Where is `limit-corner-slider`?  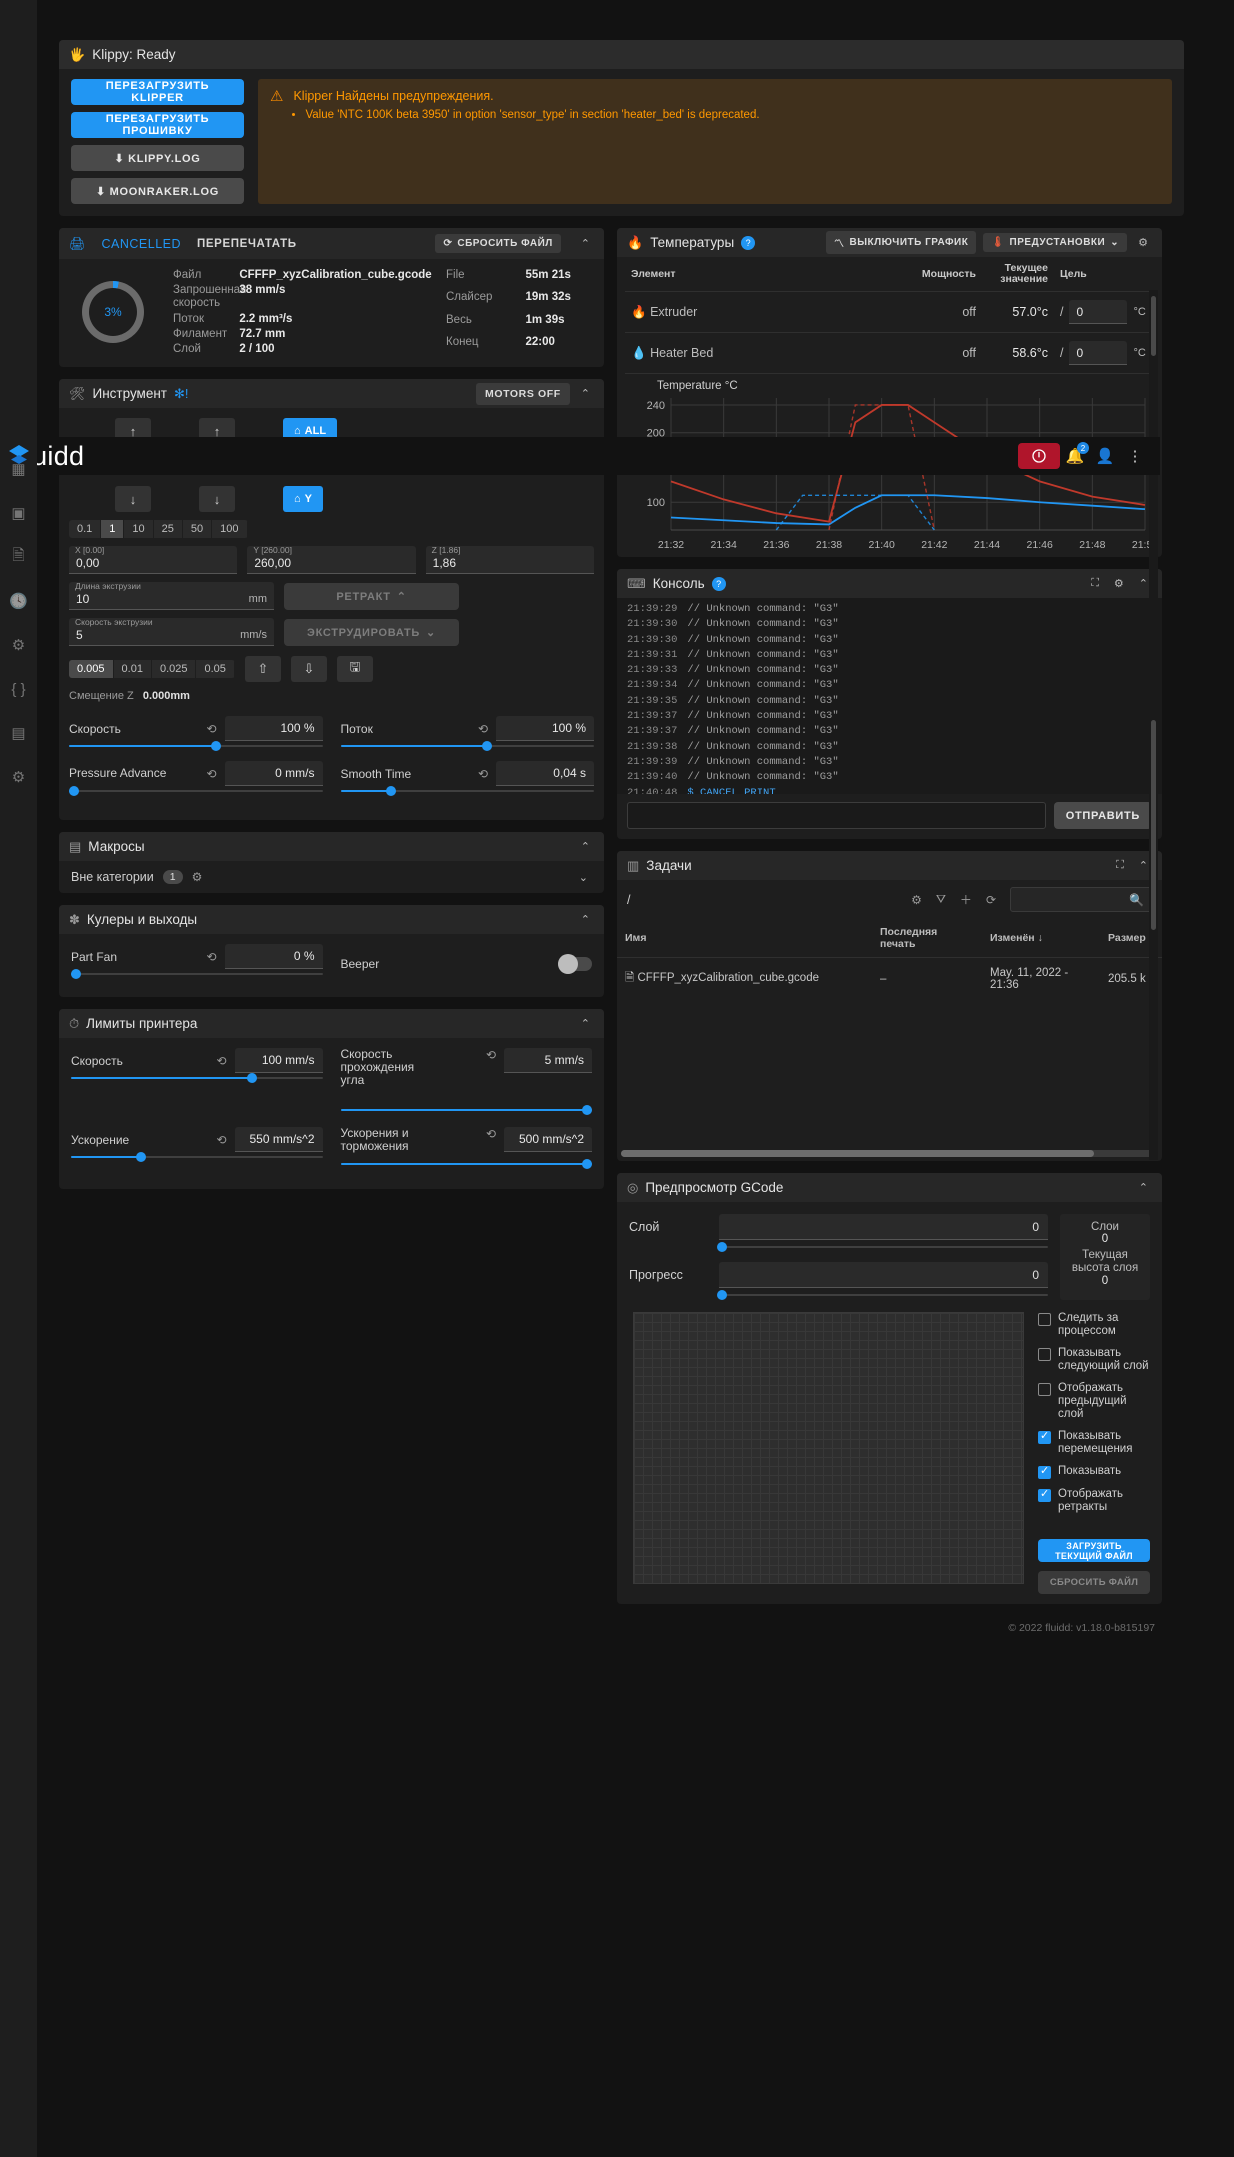 limit-corner-slider is located at coordinates (466, 1110).